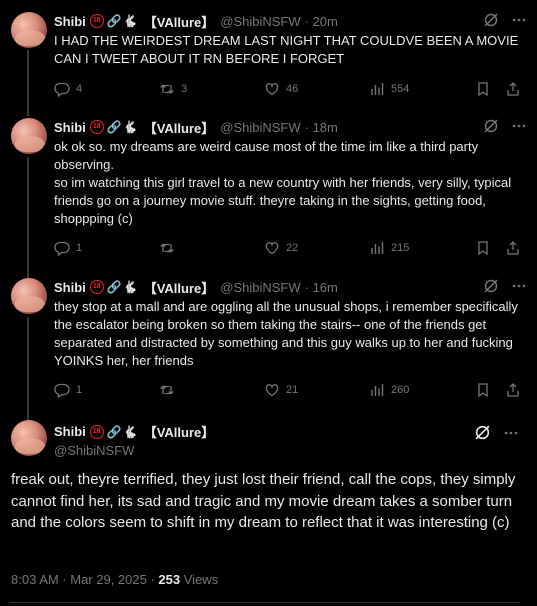 This screenshot has width=537, height=606. I want to click on tweet-header: Shibi 18 🔗 🐇 【VAllure】 @ShibiNSFW · 16m, so click(290, 287).